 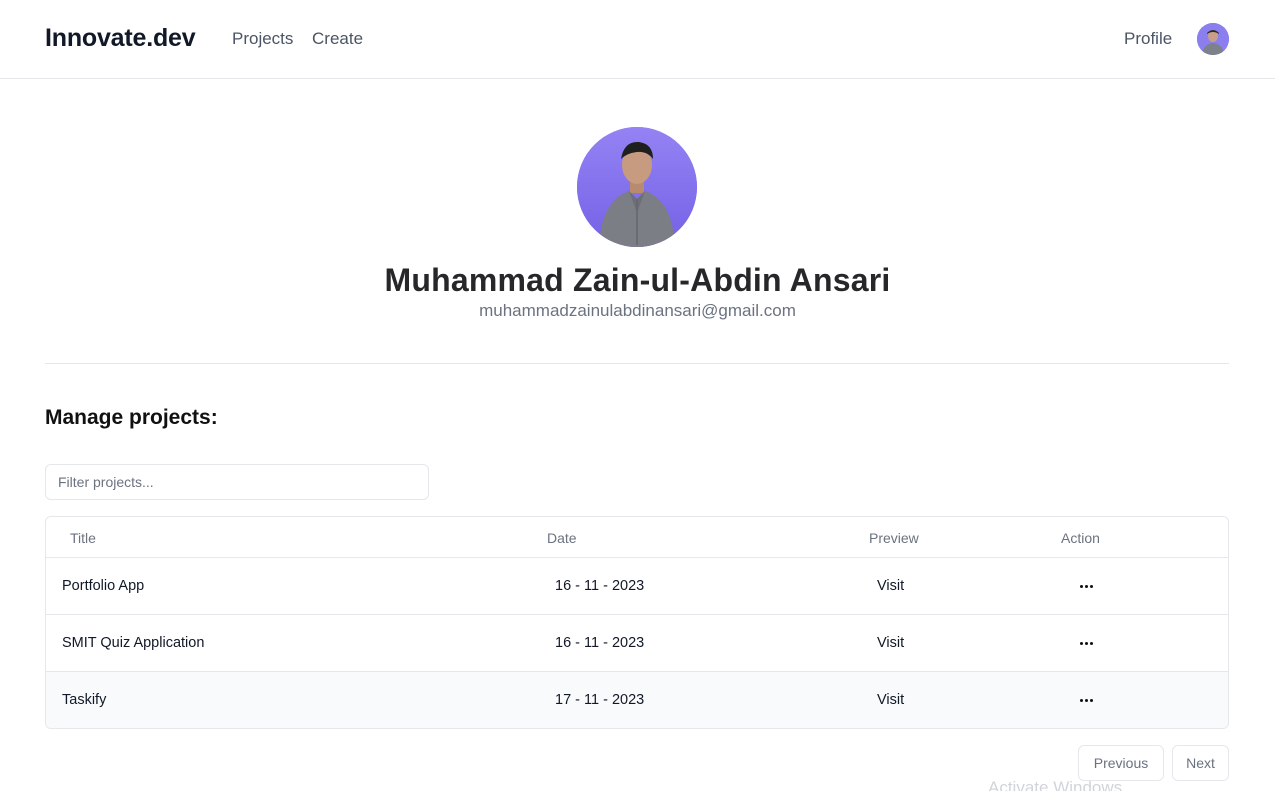 I want to click on profile-email: muhammadzainulabdinansari@gmail.com, so click(x=637, y=310).